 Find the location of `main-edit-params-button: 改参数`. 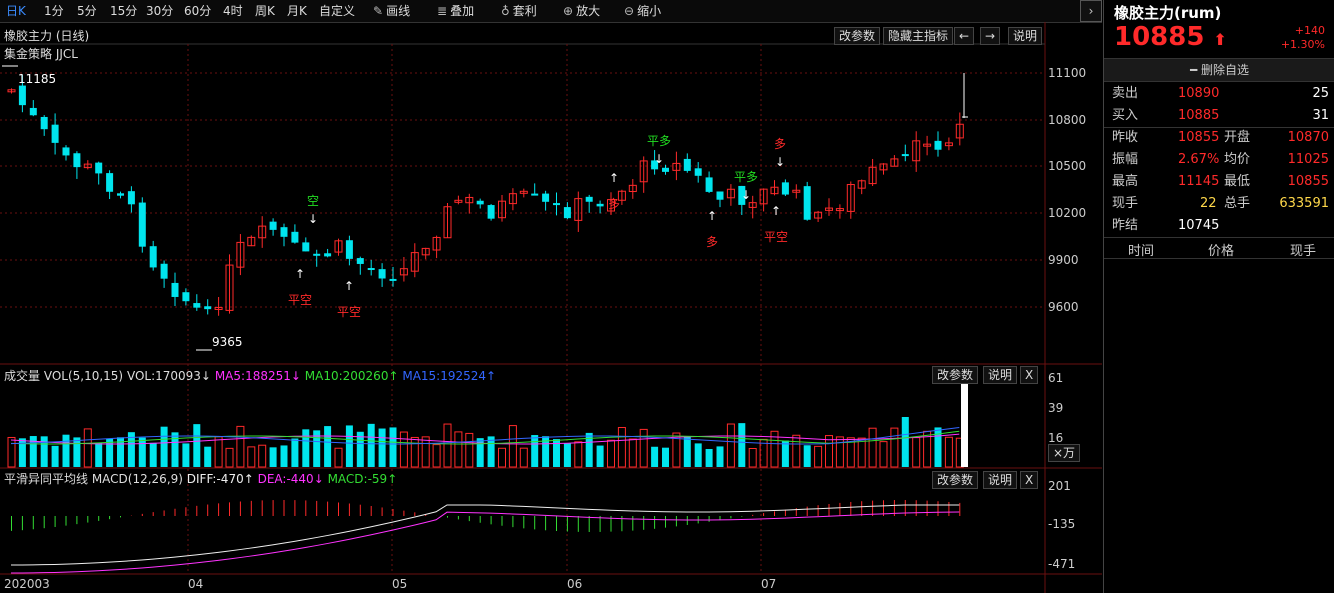

main-edit-params-button: 改参数 is located at coordinates (857, 36).